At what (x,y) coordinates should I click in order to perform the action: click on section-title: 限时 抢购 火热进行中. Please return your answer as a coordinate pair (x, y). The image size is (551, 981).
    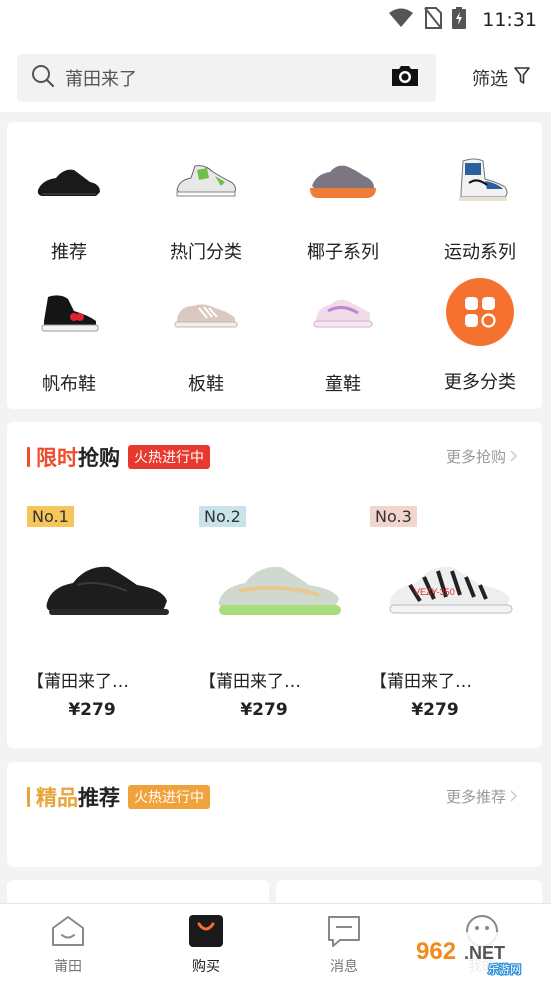
    Looking at the image, I should click on (118, 457).